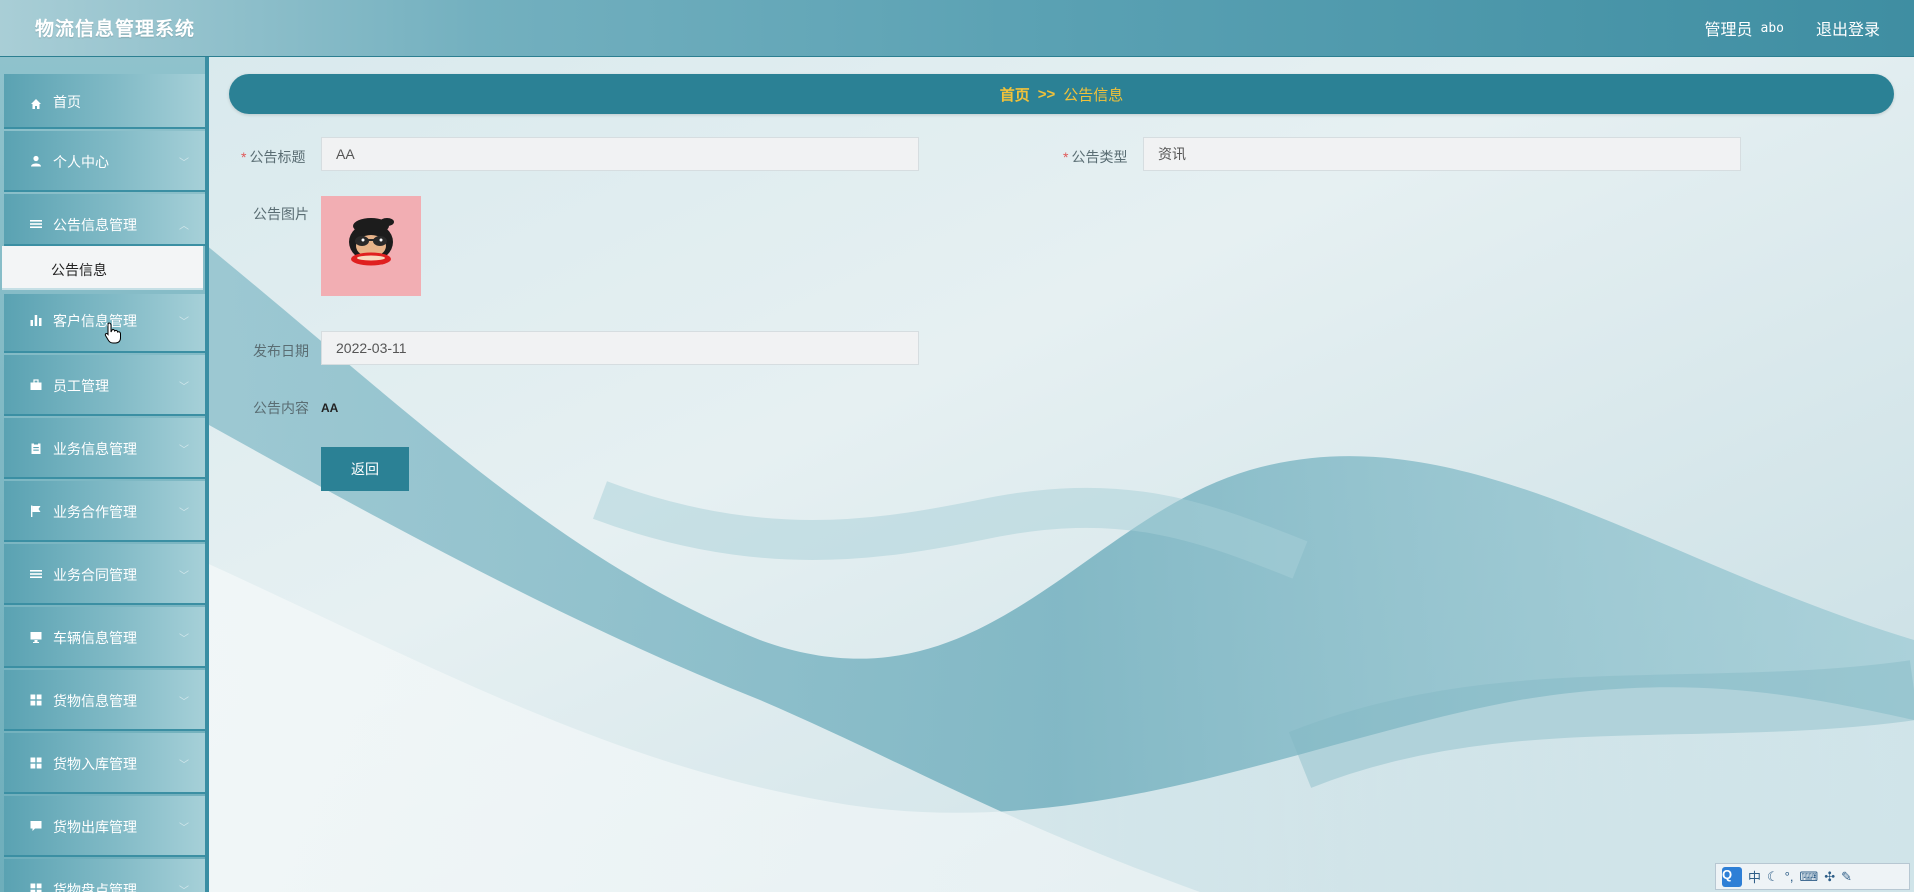  I want to click on sidebar-subitem-notice-info: 公告信息, so click(102, 268).